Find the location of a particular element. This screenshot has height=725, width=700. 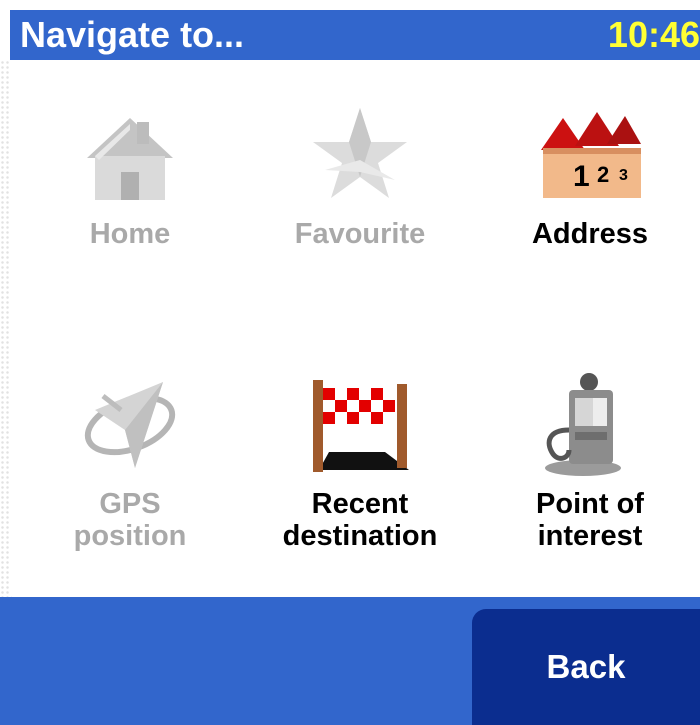

poi-label-line2: interest is located at coordinates (590, 536).